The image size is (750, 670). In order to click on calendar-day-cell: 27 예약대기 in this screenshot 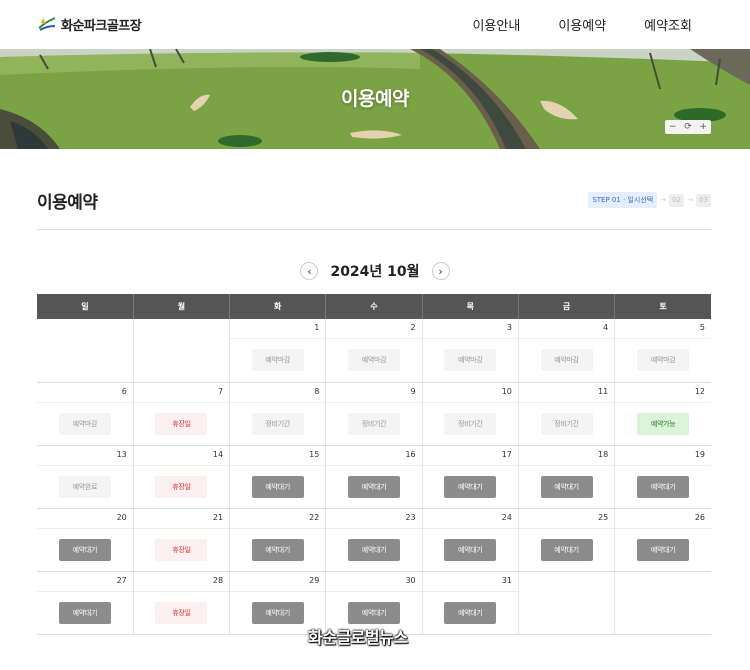, I will do `click(85, 603)`.